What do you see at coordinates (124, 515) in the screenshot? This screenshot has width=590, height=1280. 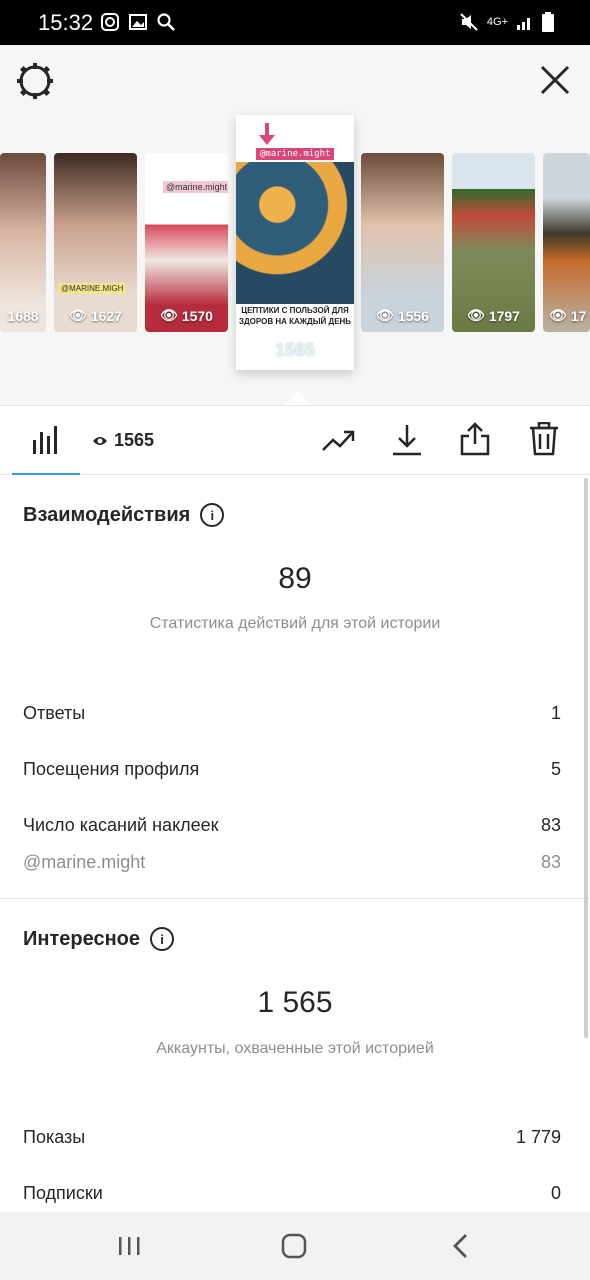 I see `interactions-title: Взаимодействия i` at bounding box center [124, 515].